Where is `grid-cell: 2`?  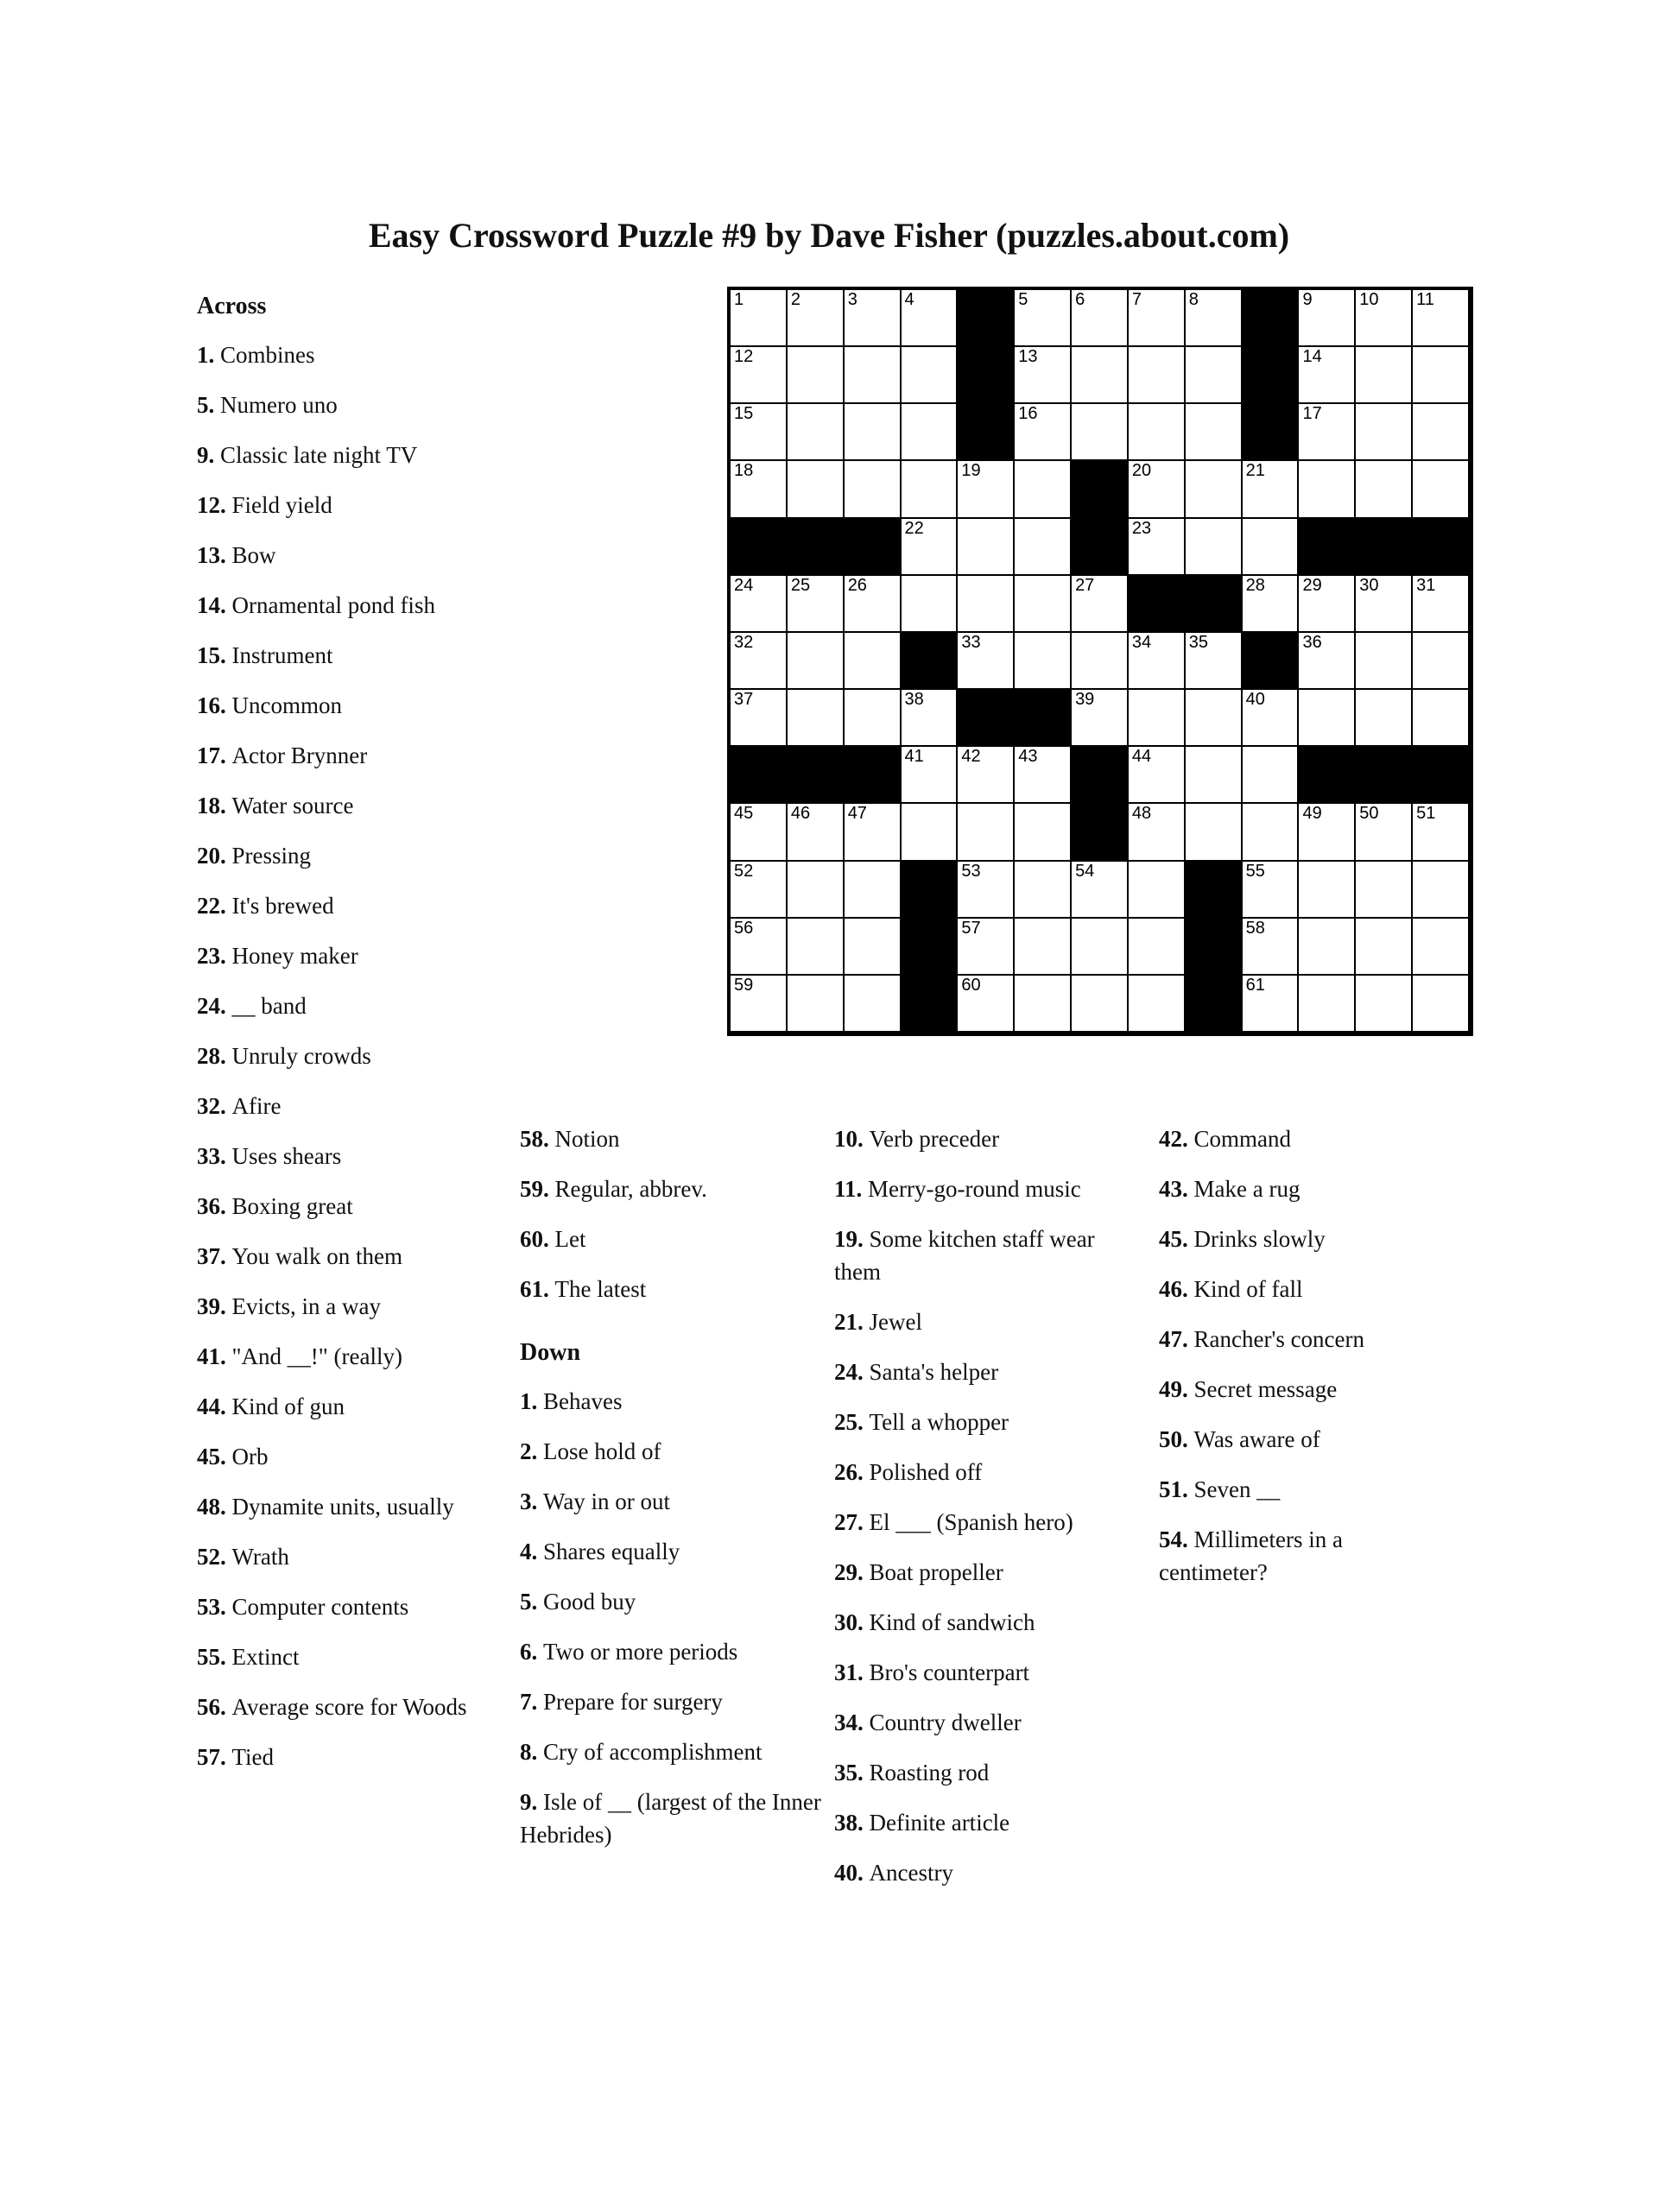 grid-cell: 2 is located at coordinates (816, 319).